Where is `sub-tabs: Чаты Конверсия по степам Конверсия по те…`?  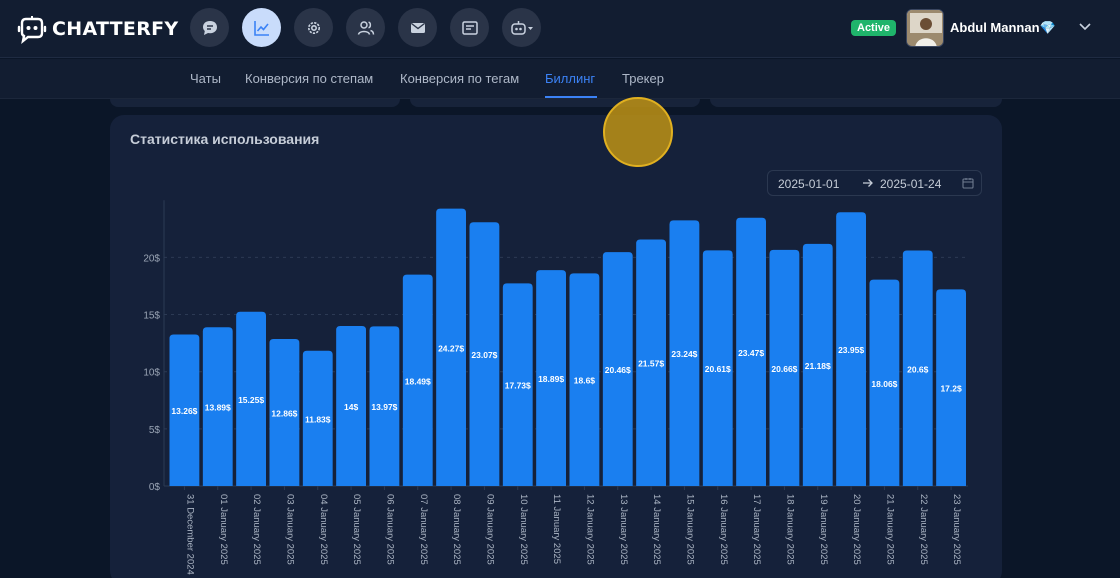
sub-tabs: Чаты Конверсия по степам Конверсия по те… is located at coordinates (560, 79).